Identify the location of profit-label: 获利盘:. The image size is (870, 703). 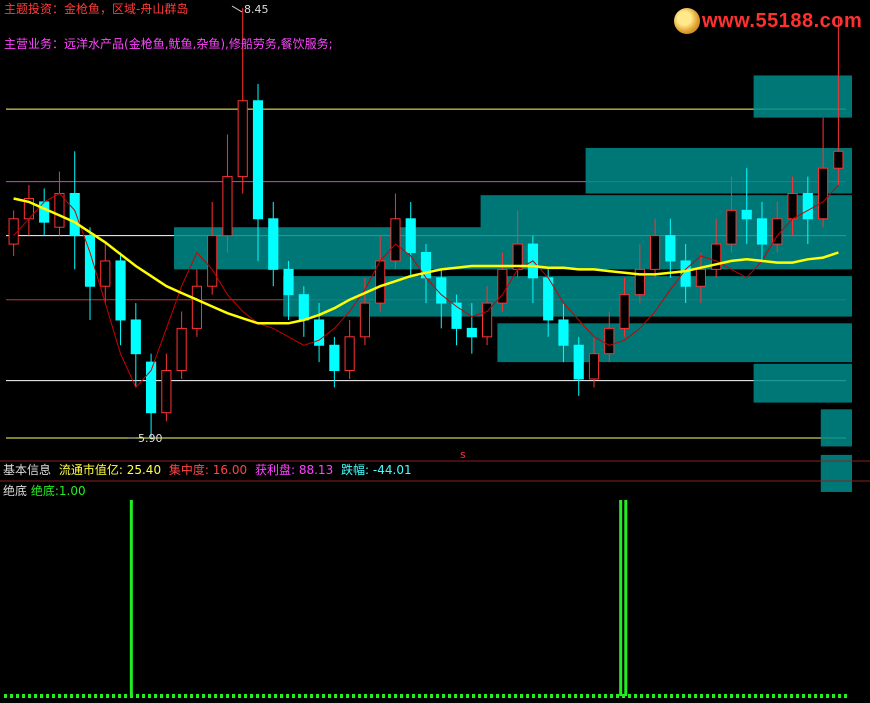
(275, 470).